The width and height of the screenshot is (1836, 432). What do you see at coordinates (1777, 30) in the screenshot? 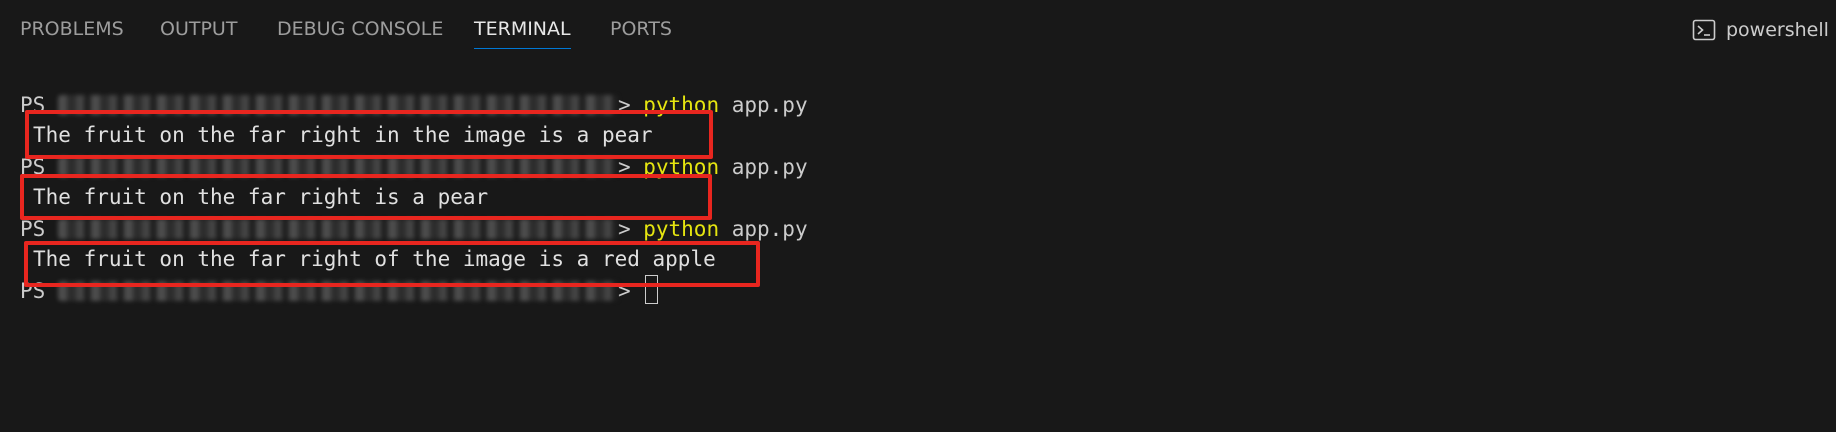
I see `shell-name-label: powershell` at bounding box center [1777, 30].